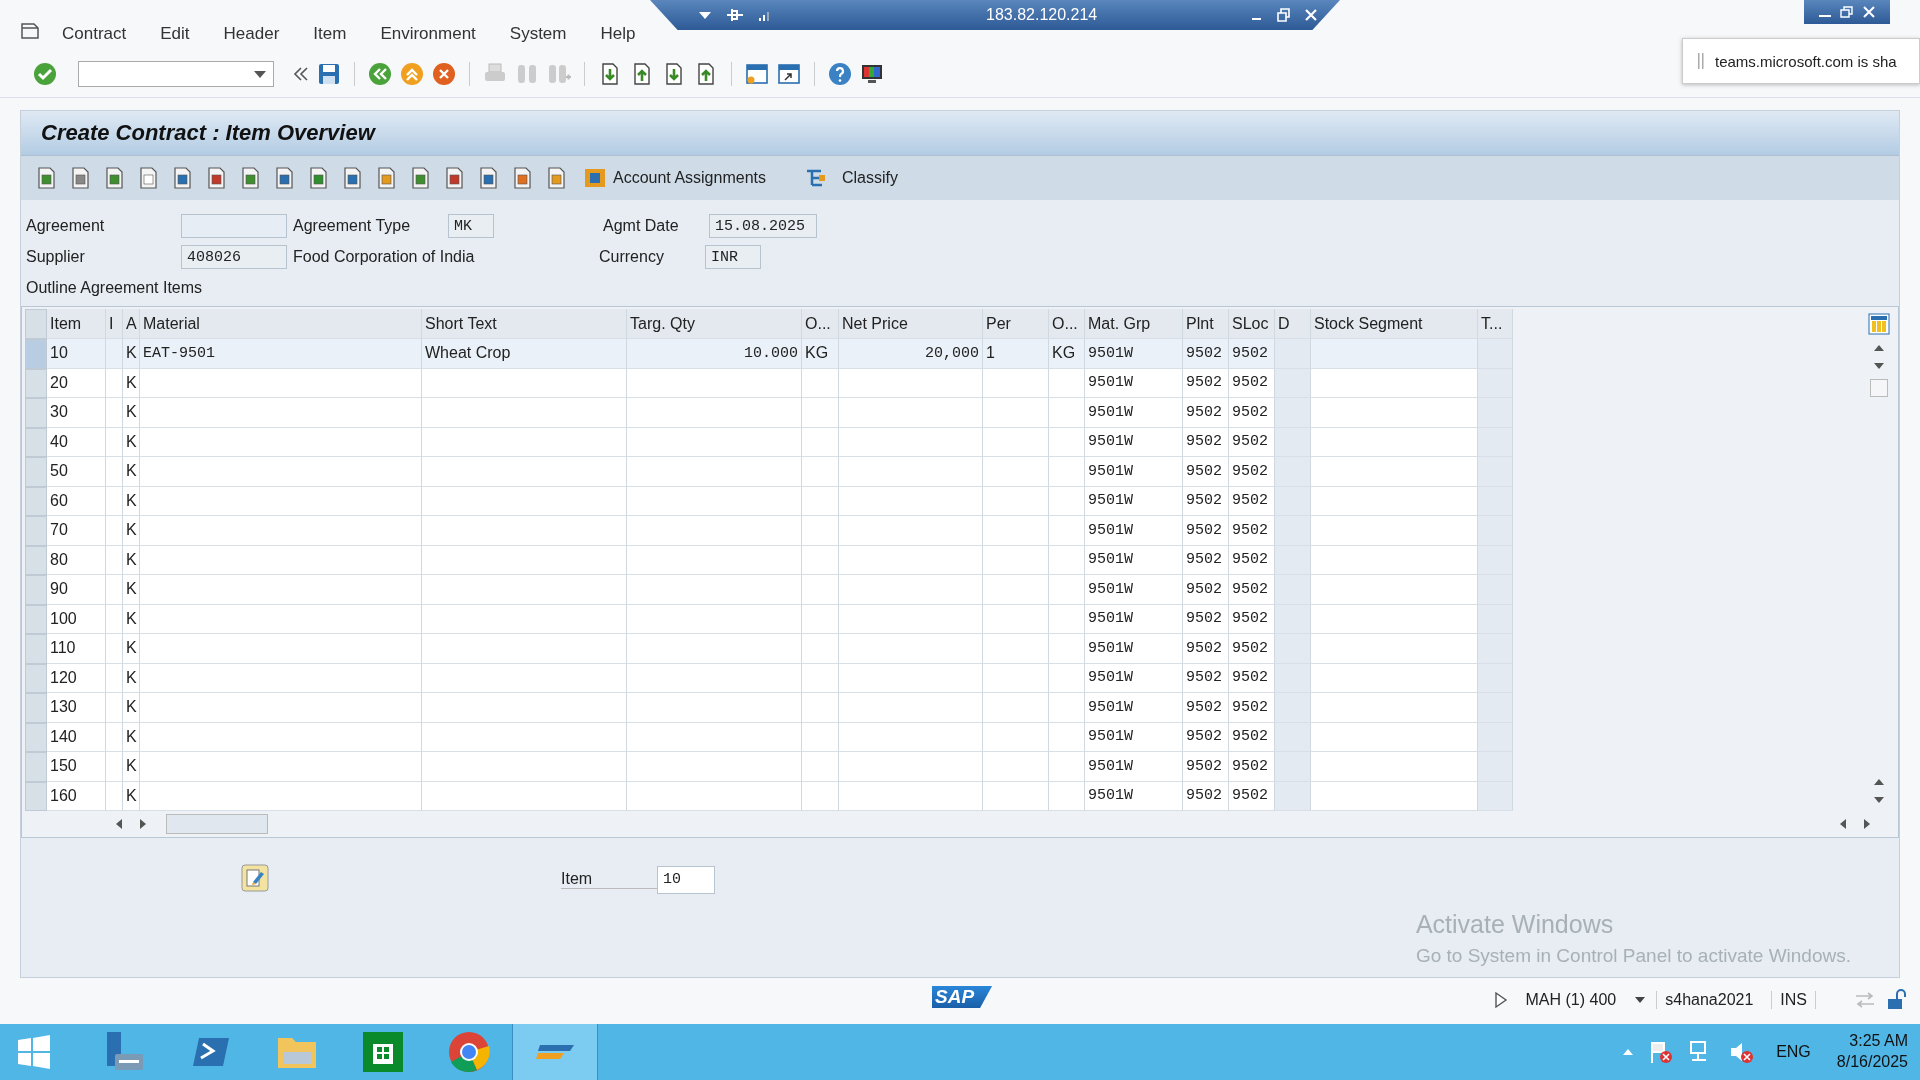 This screenshot has height=1080, width=1920. I want to click on clock: 3:25 AM 8/16/2025, so click(1872, 1052).